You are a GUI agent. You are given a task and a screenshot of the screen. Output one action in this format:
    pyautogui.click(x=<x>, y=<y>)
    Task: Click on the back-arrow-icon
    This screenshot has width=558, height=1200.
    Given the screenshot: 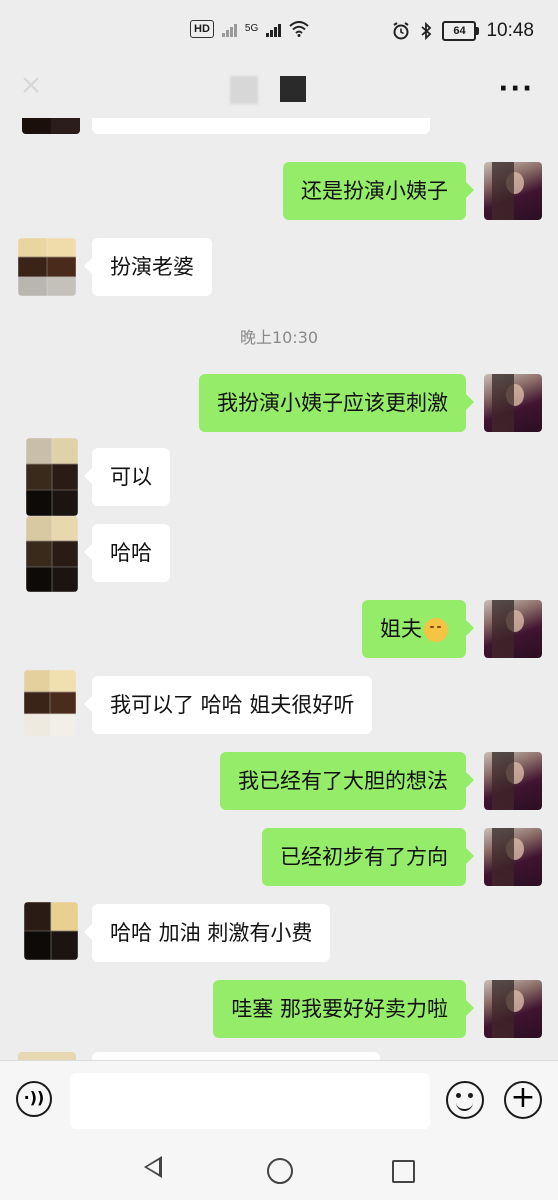 What is the action you would take?
    pyautogui.click(x=31, y=85)
    